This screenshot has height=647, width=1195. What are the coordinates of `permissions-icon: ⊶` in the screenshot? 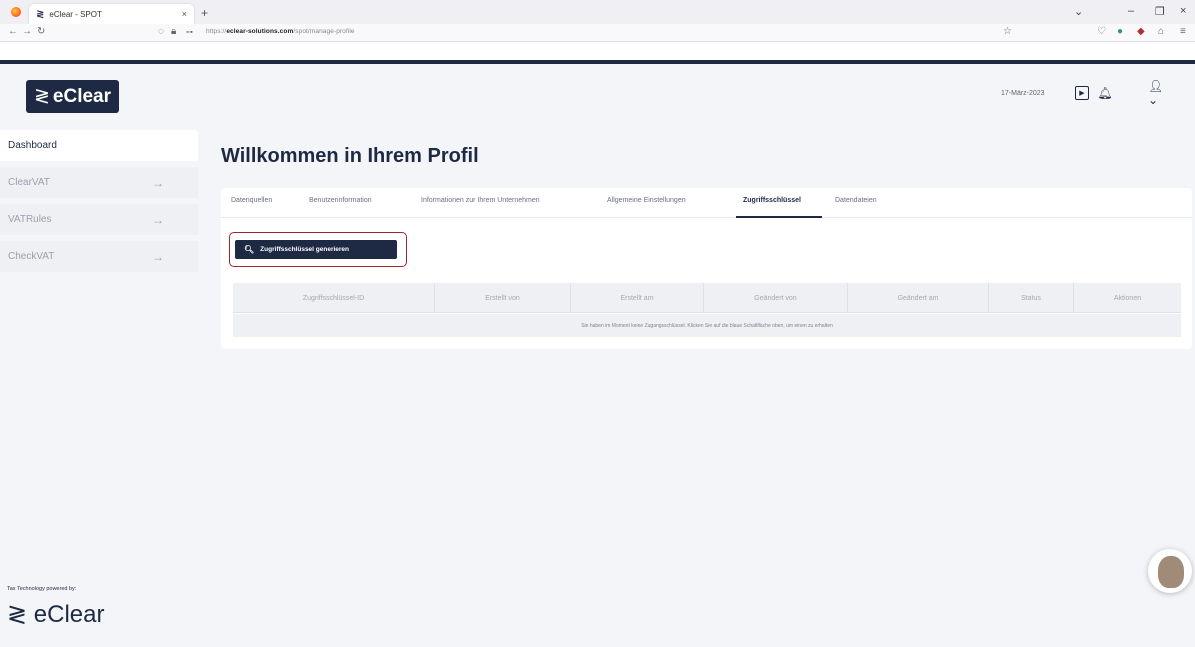 It's located at (189, 32).